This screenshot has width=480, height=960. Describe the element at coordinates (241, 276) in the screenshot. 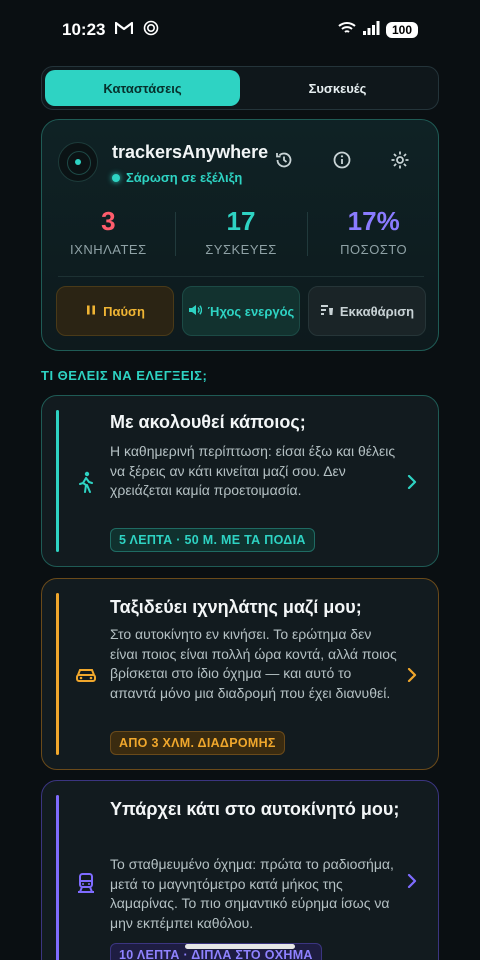

I see `divider` at that location.